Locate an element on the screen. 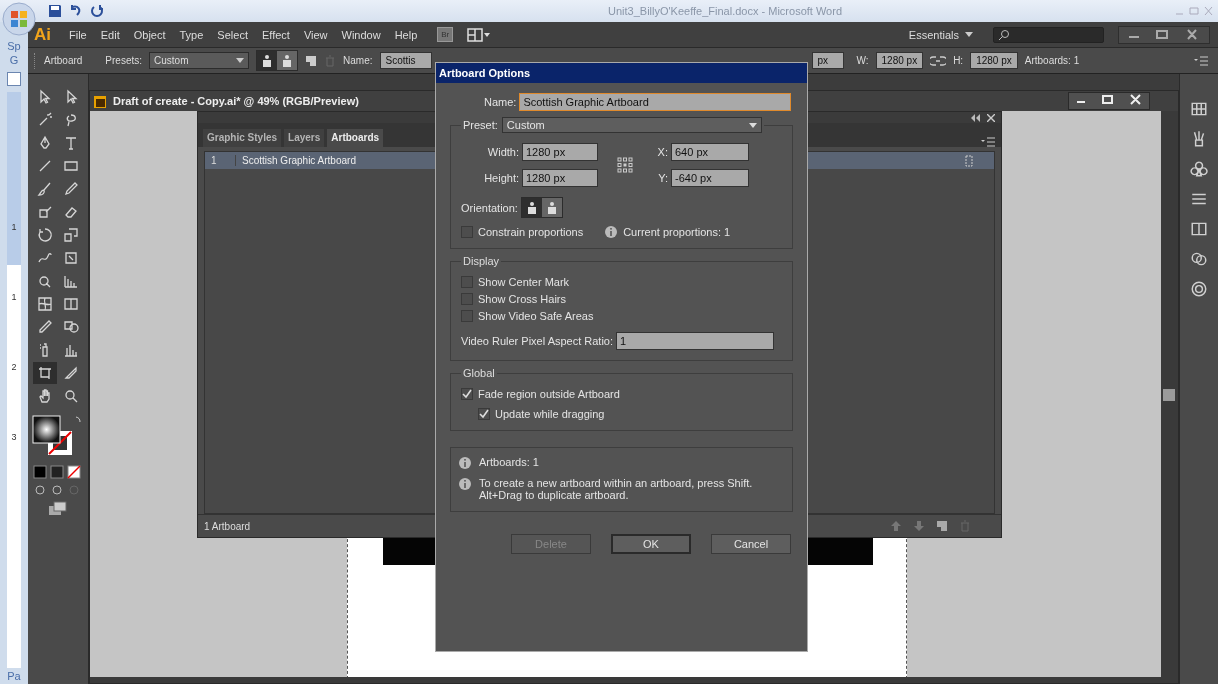 This screenshot has width=1218, height=684. vertical-scrollbar is located at coordinates (1169, 397).